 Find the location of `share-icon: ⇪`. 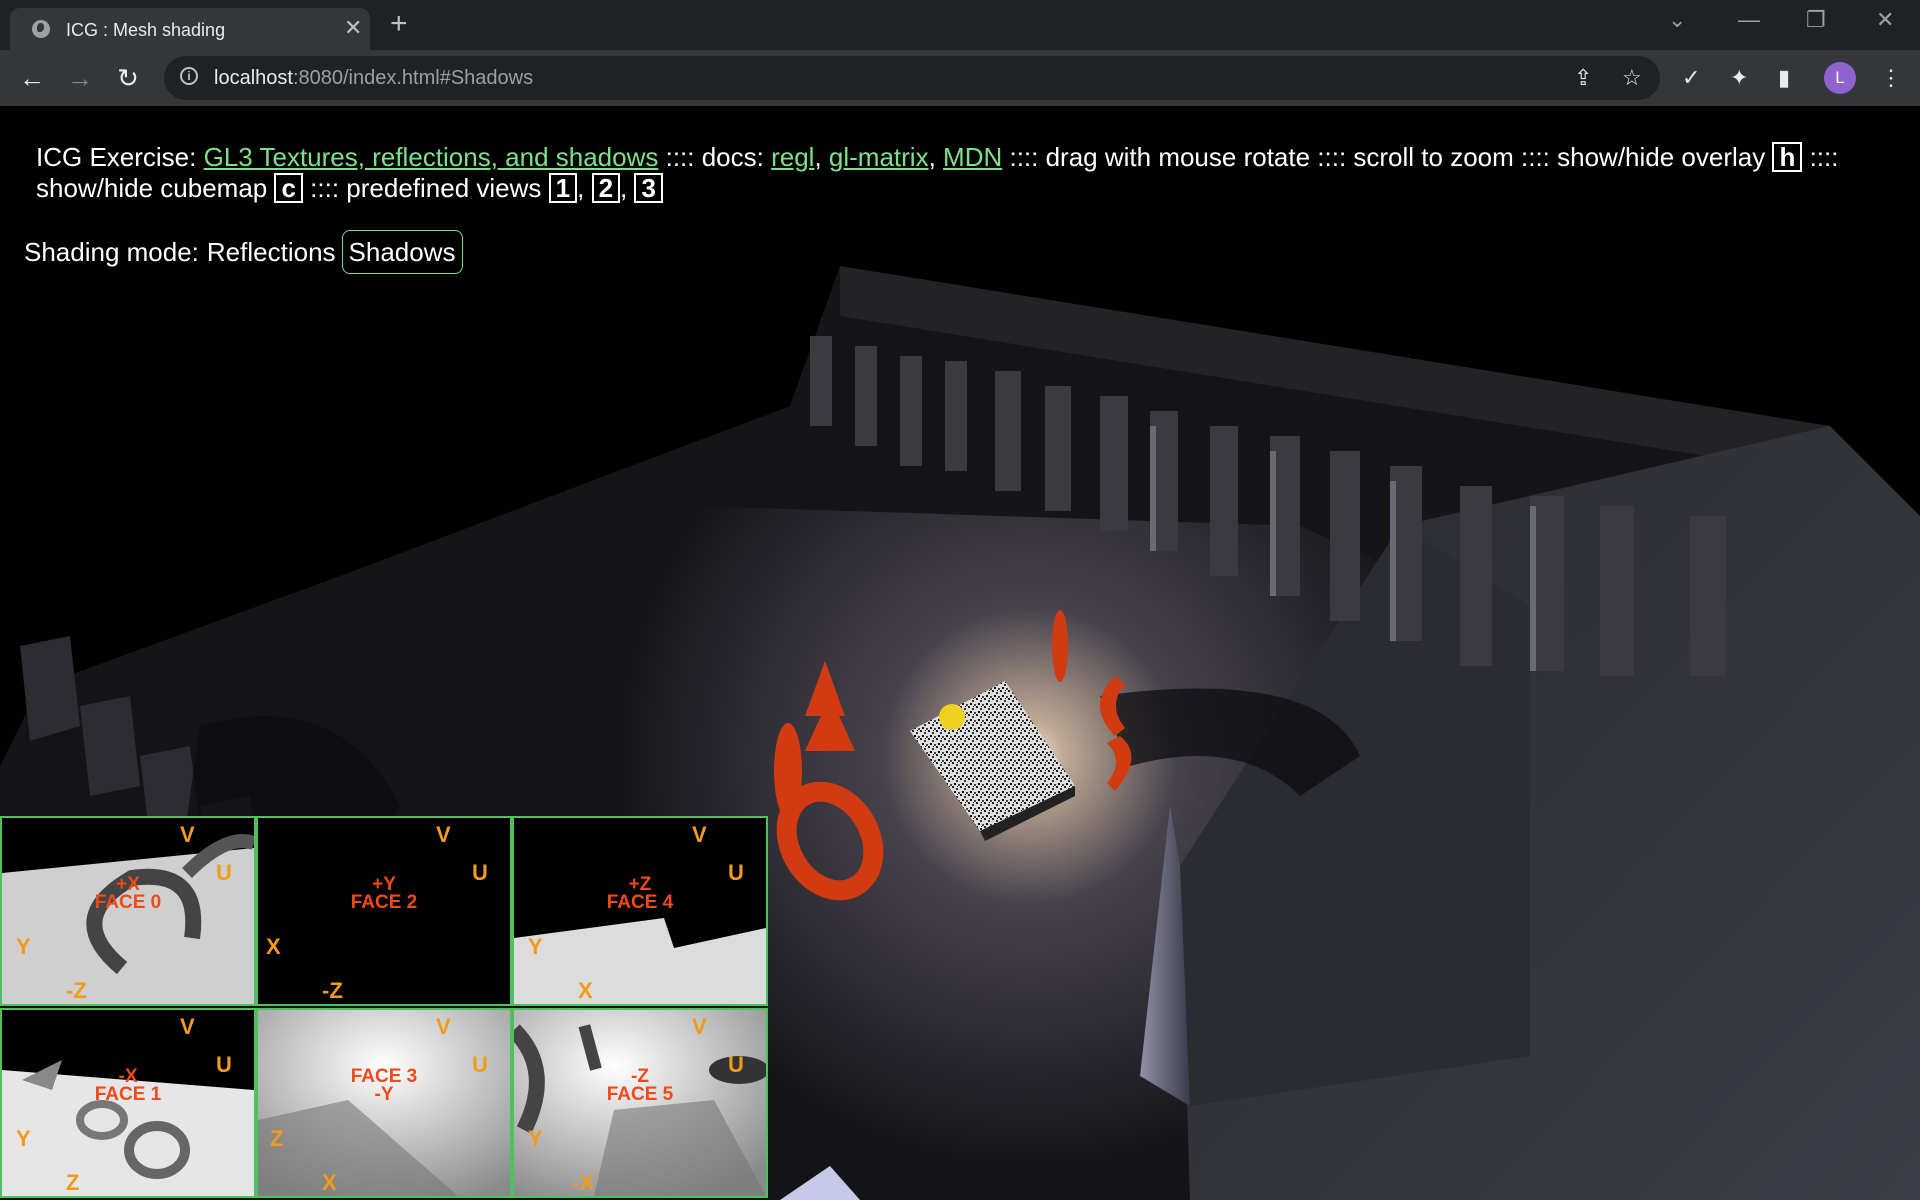

share-icon: ⇪ is located at coordinates (1583, 78).